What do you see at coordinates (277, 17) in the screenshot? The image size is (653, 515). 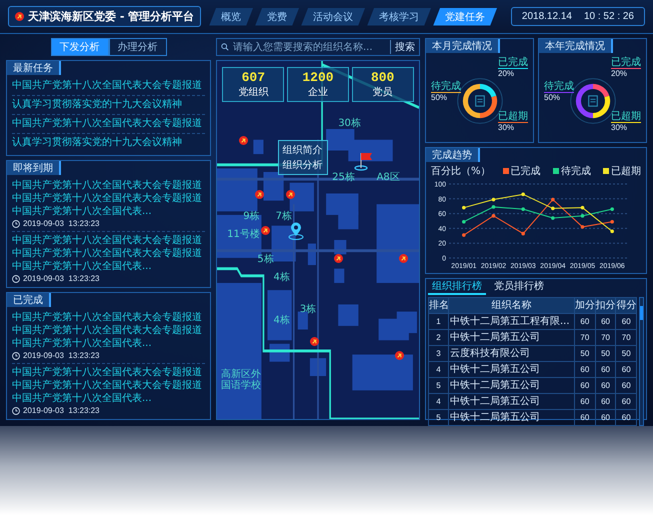 I see `nav-tab: 党费` at bounding box center [277, 17].